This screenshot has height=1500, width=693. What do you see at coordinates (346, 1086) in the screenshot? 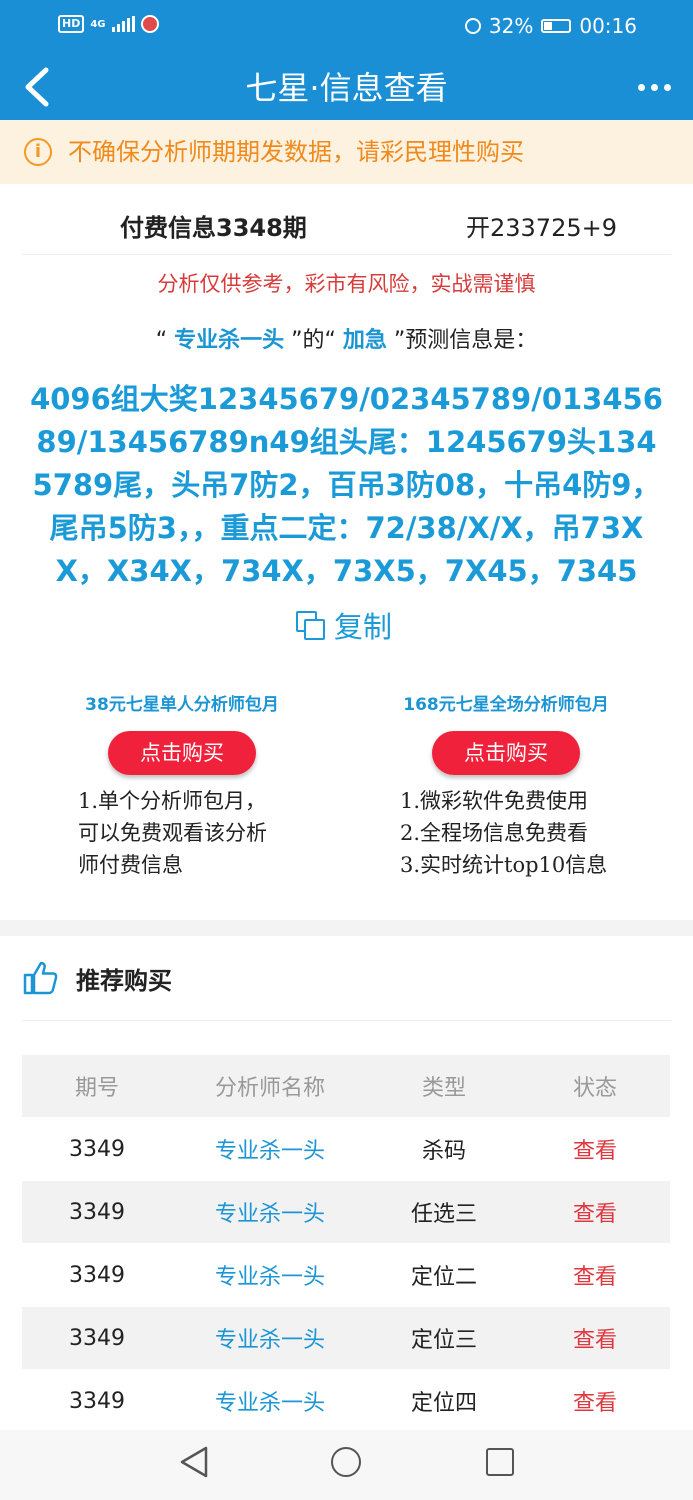
I see `table-header: 期号 分析师名称 类型 状态` at bounding box center [346, 1086].